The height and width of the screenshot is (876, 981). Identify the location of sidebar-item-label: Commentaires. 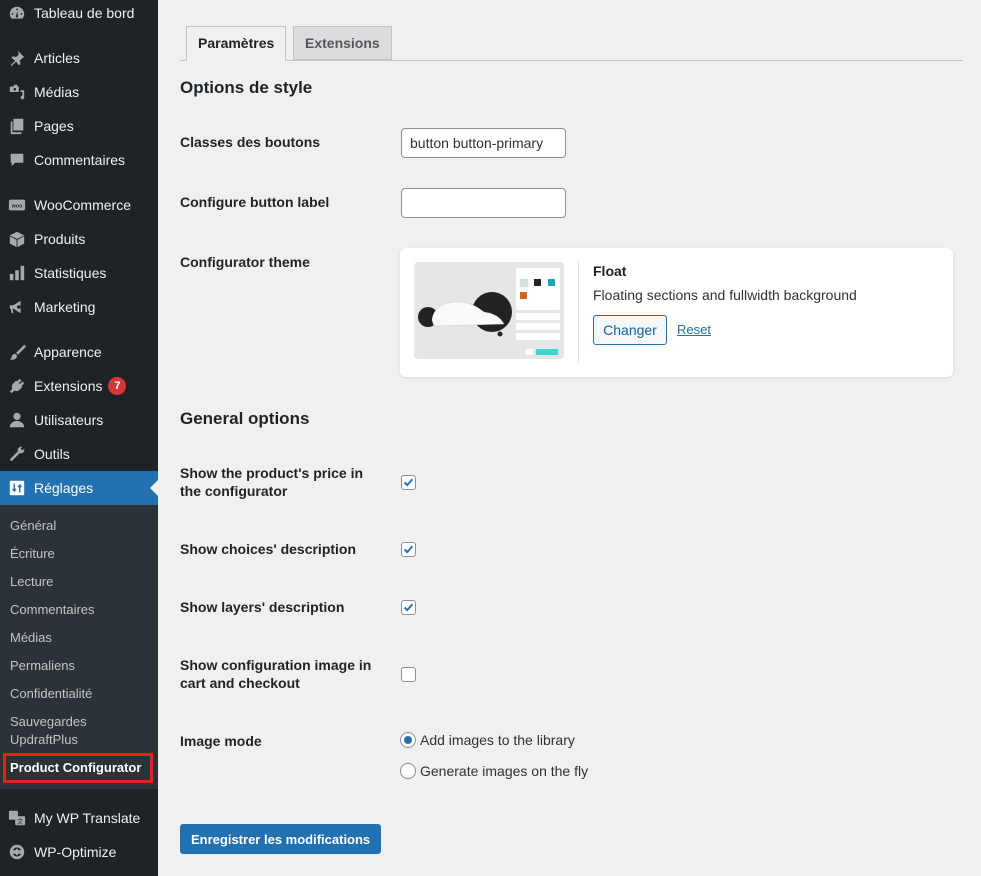
(80, 160).